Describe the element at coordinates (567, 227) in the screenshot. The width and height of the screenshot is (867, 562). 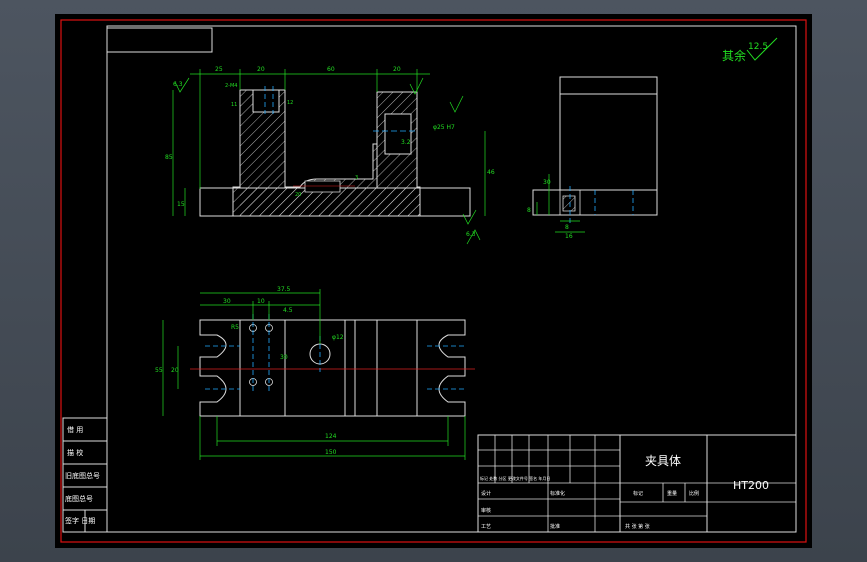
I see `side-dim-w1: 8` at that location.